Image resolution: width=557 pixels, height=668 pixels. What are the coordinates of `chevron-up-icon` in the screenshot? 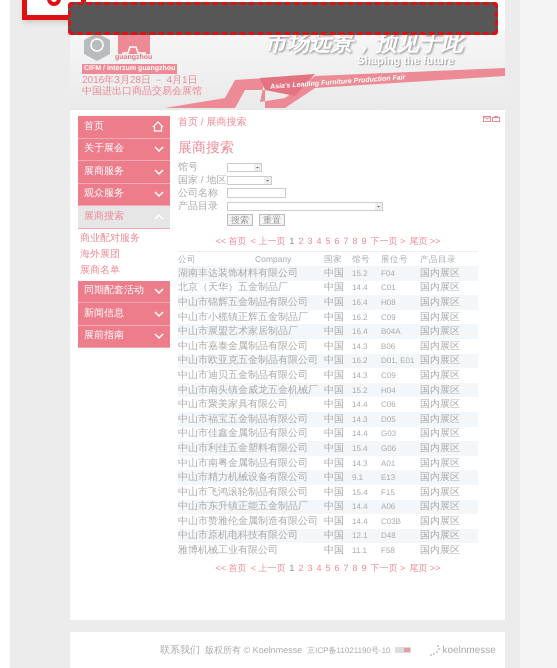 It's located at (159, 217).